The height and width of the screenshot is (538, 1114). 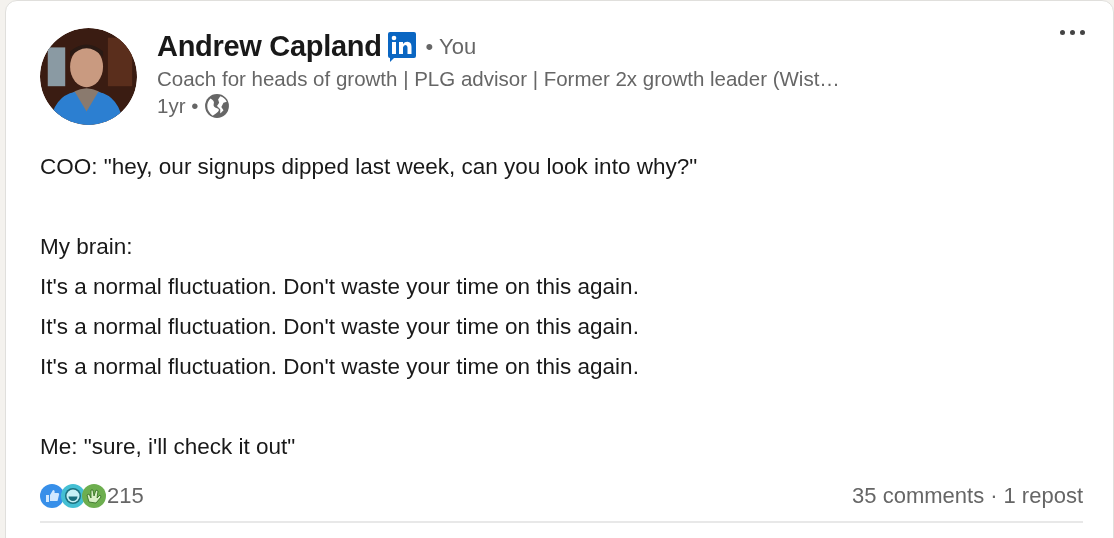 What do you see at coordinates (217, 106) in the screenshot?
I see `globe-icon` at bounding box center [217, 106].